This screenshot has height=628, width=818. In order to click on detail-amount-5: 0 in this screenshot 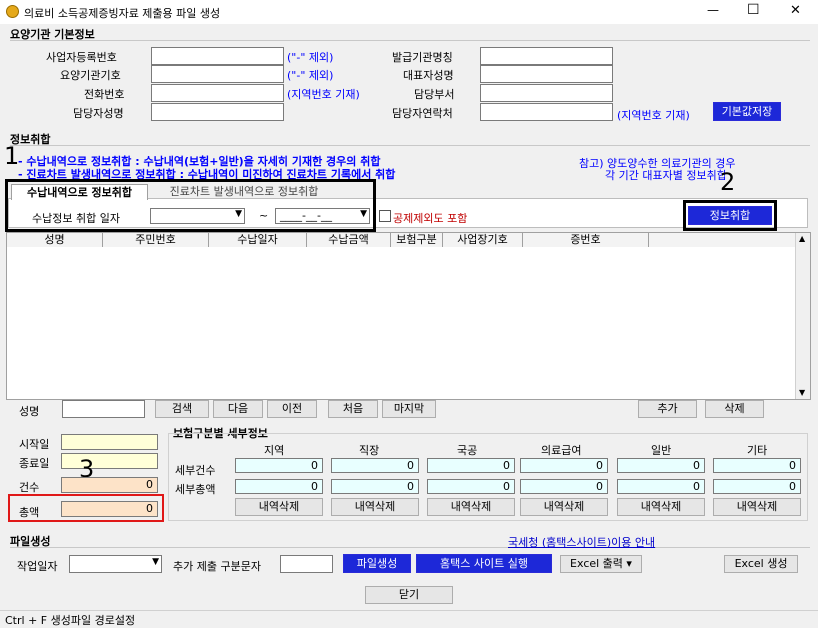, I will do `click(661, 486)`.